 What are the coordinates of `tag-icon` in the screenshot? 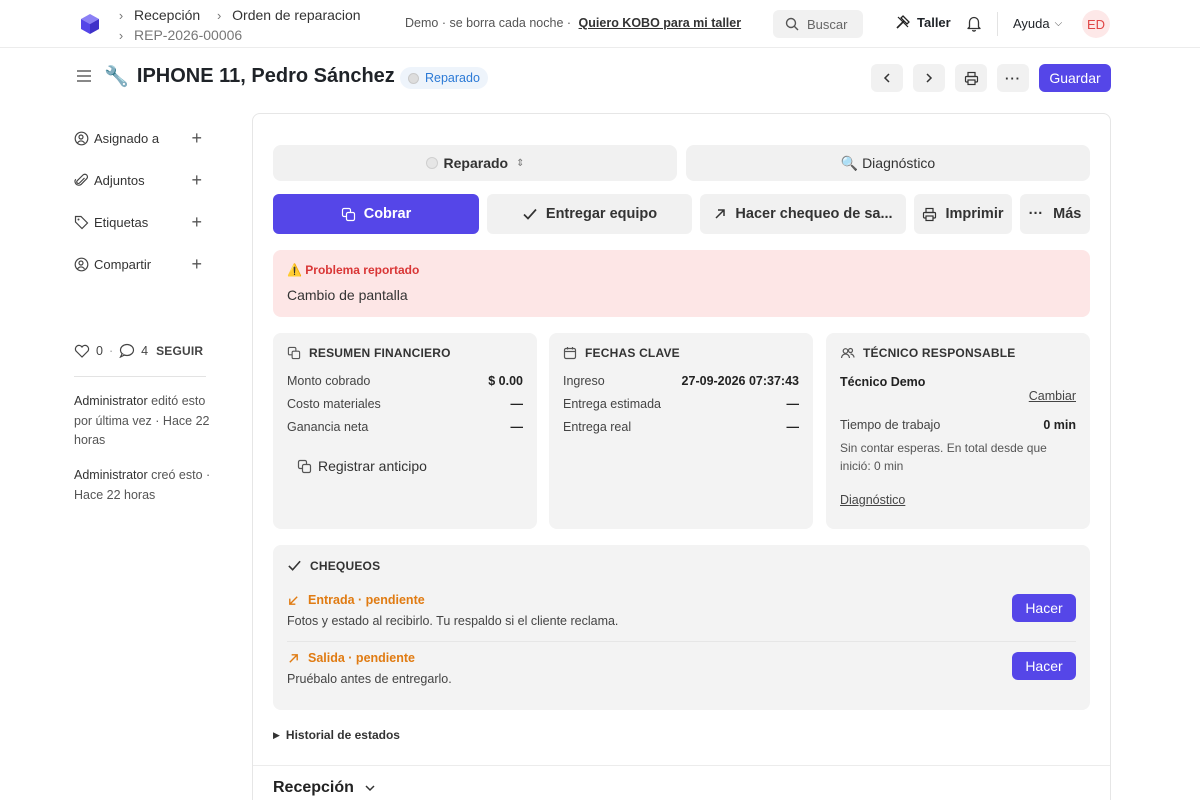 It's located at (81, 222).